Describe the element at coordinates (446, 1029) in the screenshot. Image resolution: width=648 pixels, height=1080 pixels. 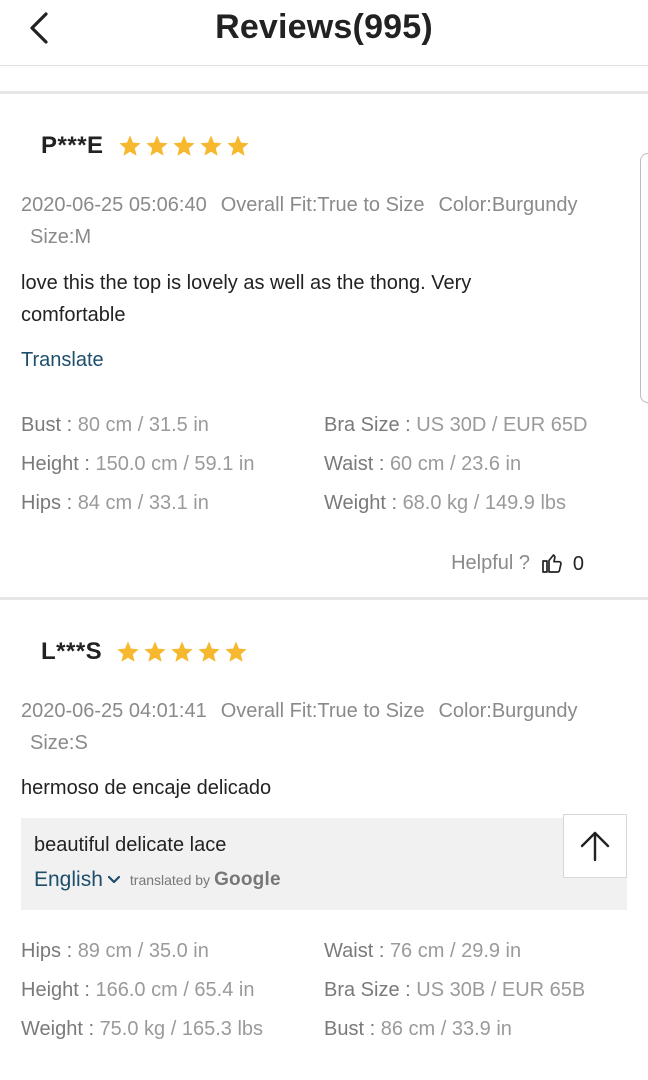
I see `measure-value: 86 cm / 33.9 in` at that location.